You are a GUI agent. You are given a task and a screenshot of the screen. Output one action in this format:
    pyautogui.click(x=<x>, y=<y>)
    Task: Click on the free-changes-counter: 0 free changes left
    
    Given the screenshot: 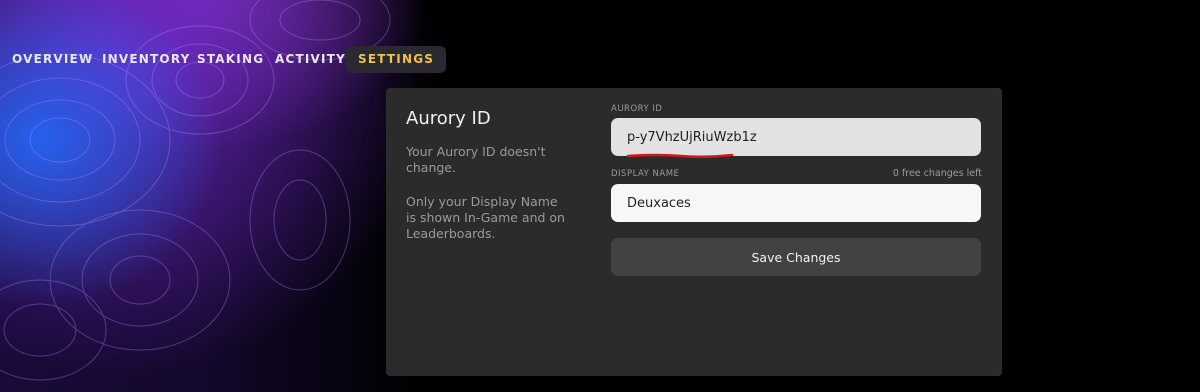 What is the action you would take?
    pyautogui.click(x=937, y=173)
    